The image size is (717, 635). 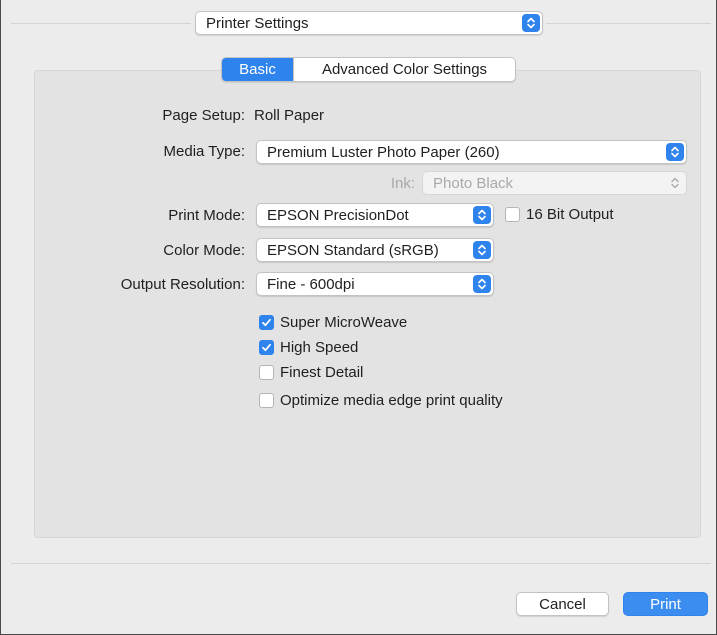 What do you see at coordinates (628, 23) in the screenshot?
I see `top-divider-right` at bounding box center [628, 23].